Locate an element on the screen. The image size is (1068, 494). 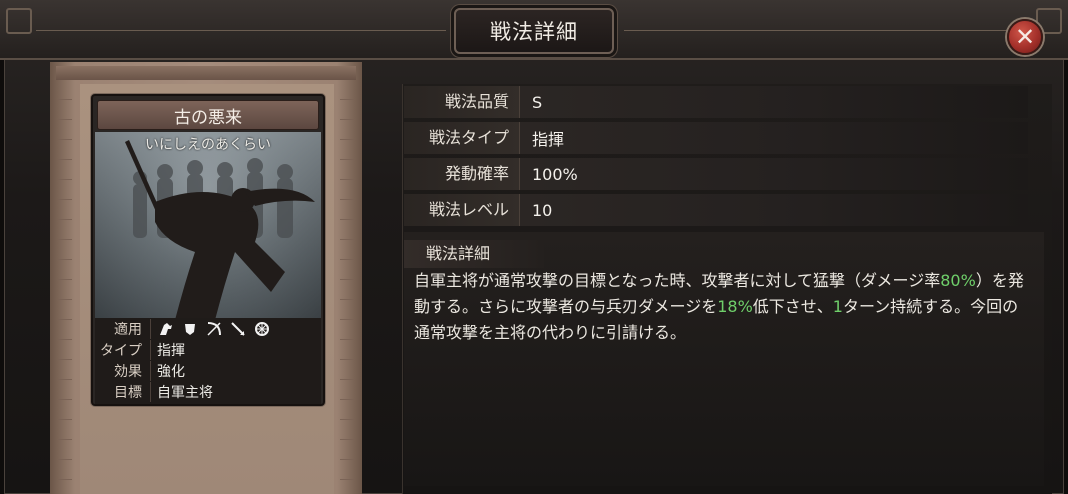
stat-label: 発動確率 is located at coordinates (462, 174).